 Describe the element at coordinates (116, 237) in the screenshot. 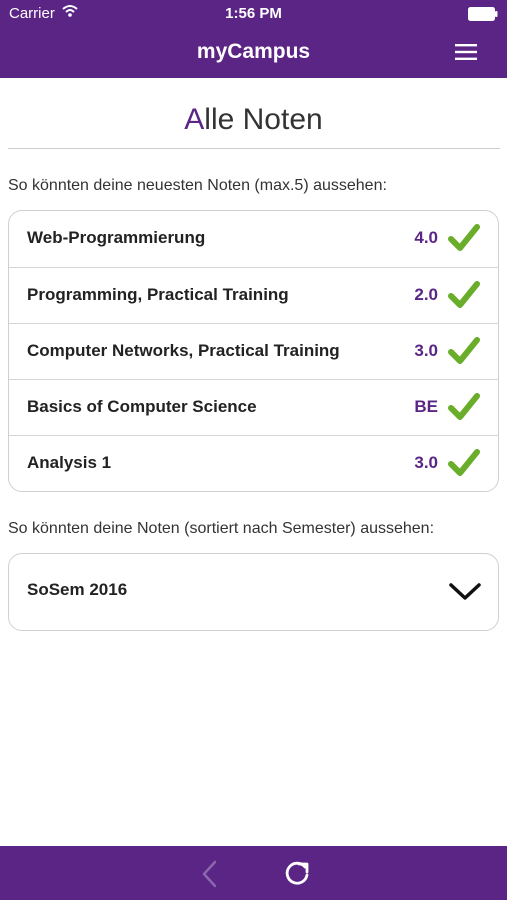

I see `course-name: Web-Programmierung` at that location.